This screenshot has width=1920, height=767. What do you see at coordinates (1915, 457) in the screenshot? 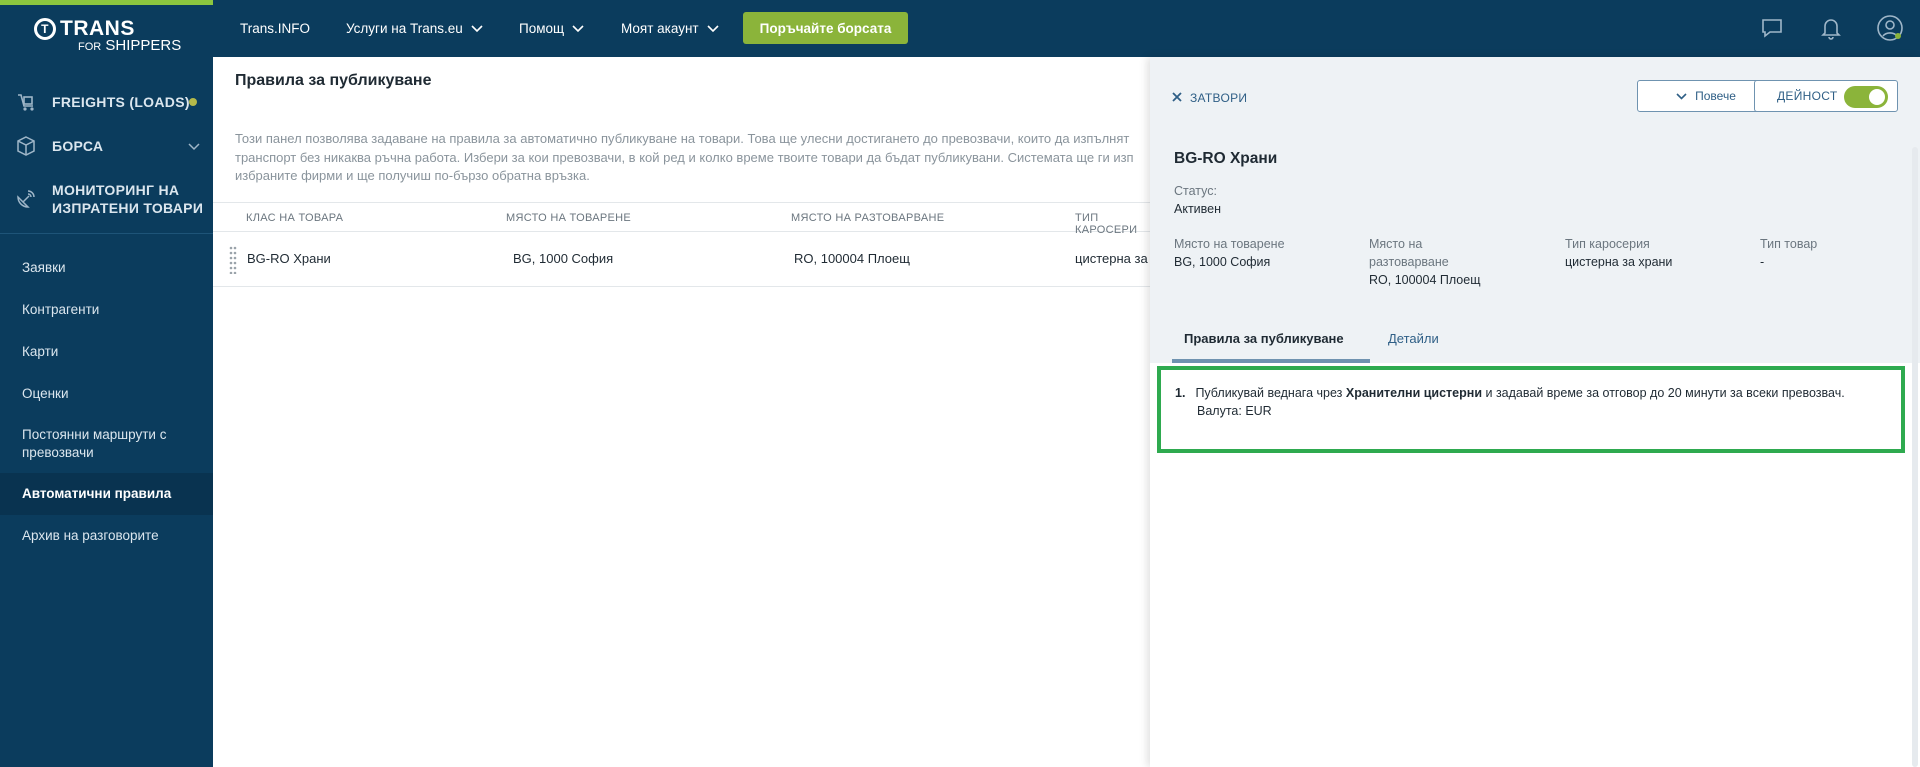
I see `scrollbar` at bounding box center [1915, 457].